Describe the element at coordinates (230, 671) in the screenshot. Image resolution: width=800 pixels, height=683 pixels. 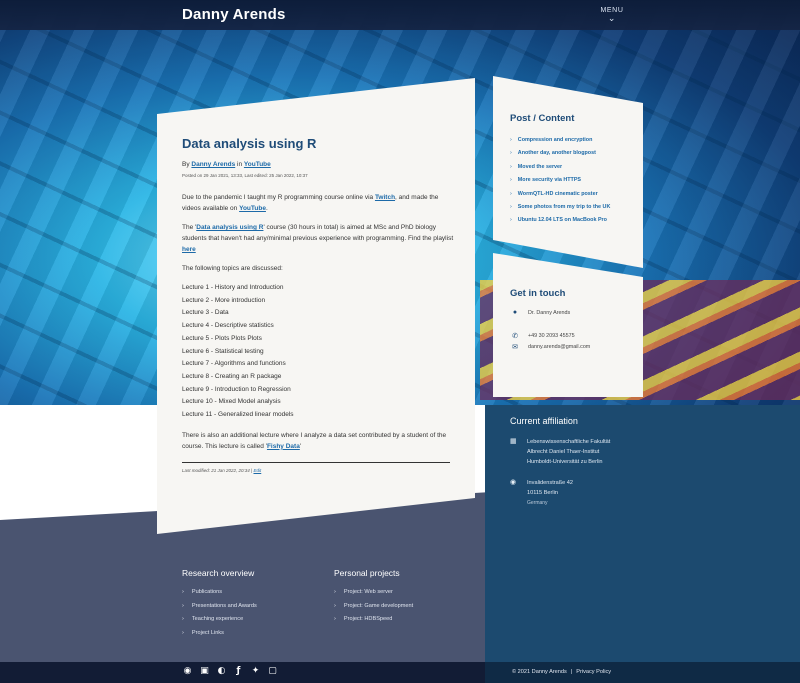
I see `social-links: ◉ ▣ ◐ ƒ ✦ ▢` at that location.